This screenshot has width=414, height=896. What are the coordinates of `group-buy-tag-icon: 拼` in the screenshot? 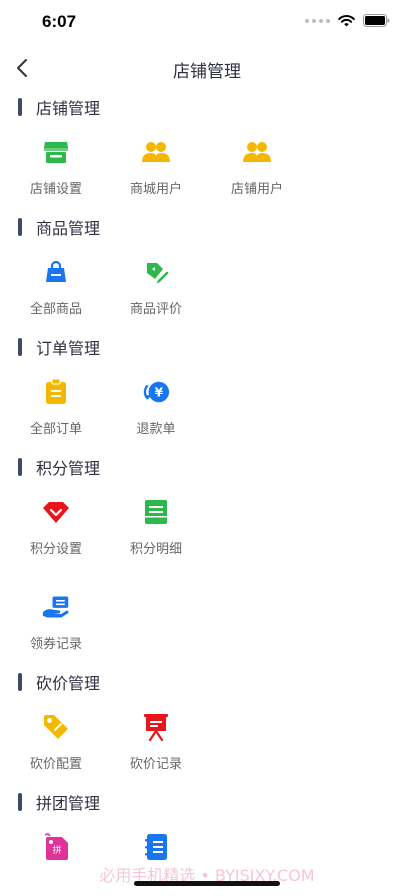 It's located at (56, 847).